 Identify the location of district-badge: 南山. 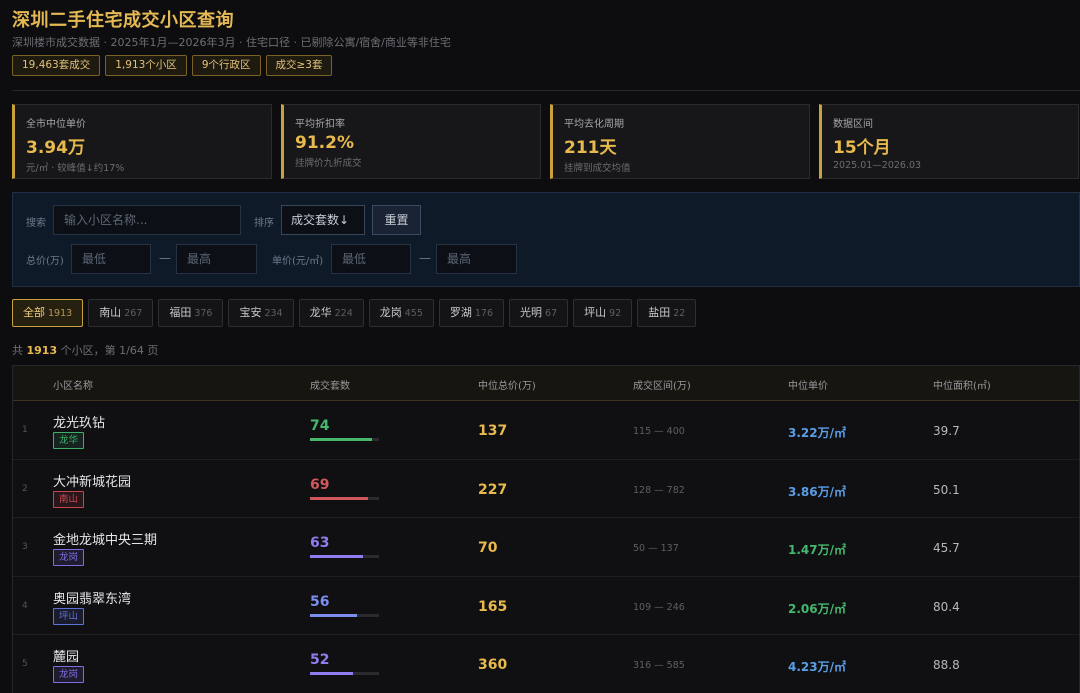
(69, 499).